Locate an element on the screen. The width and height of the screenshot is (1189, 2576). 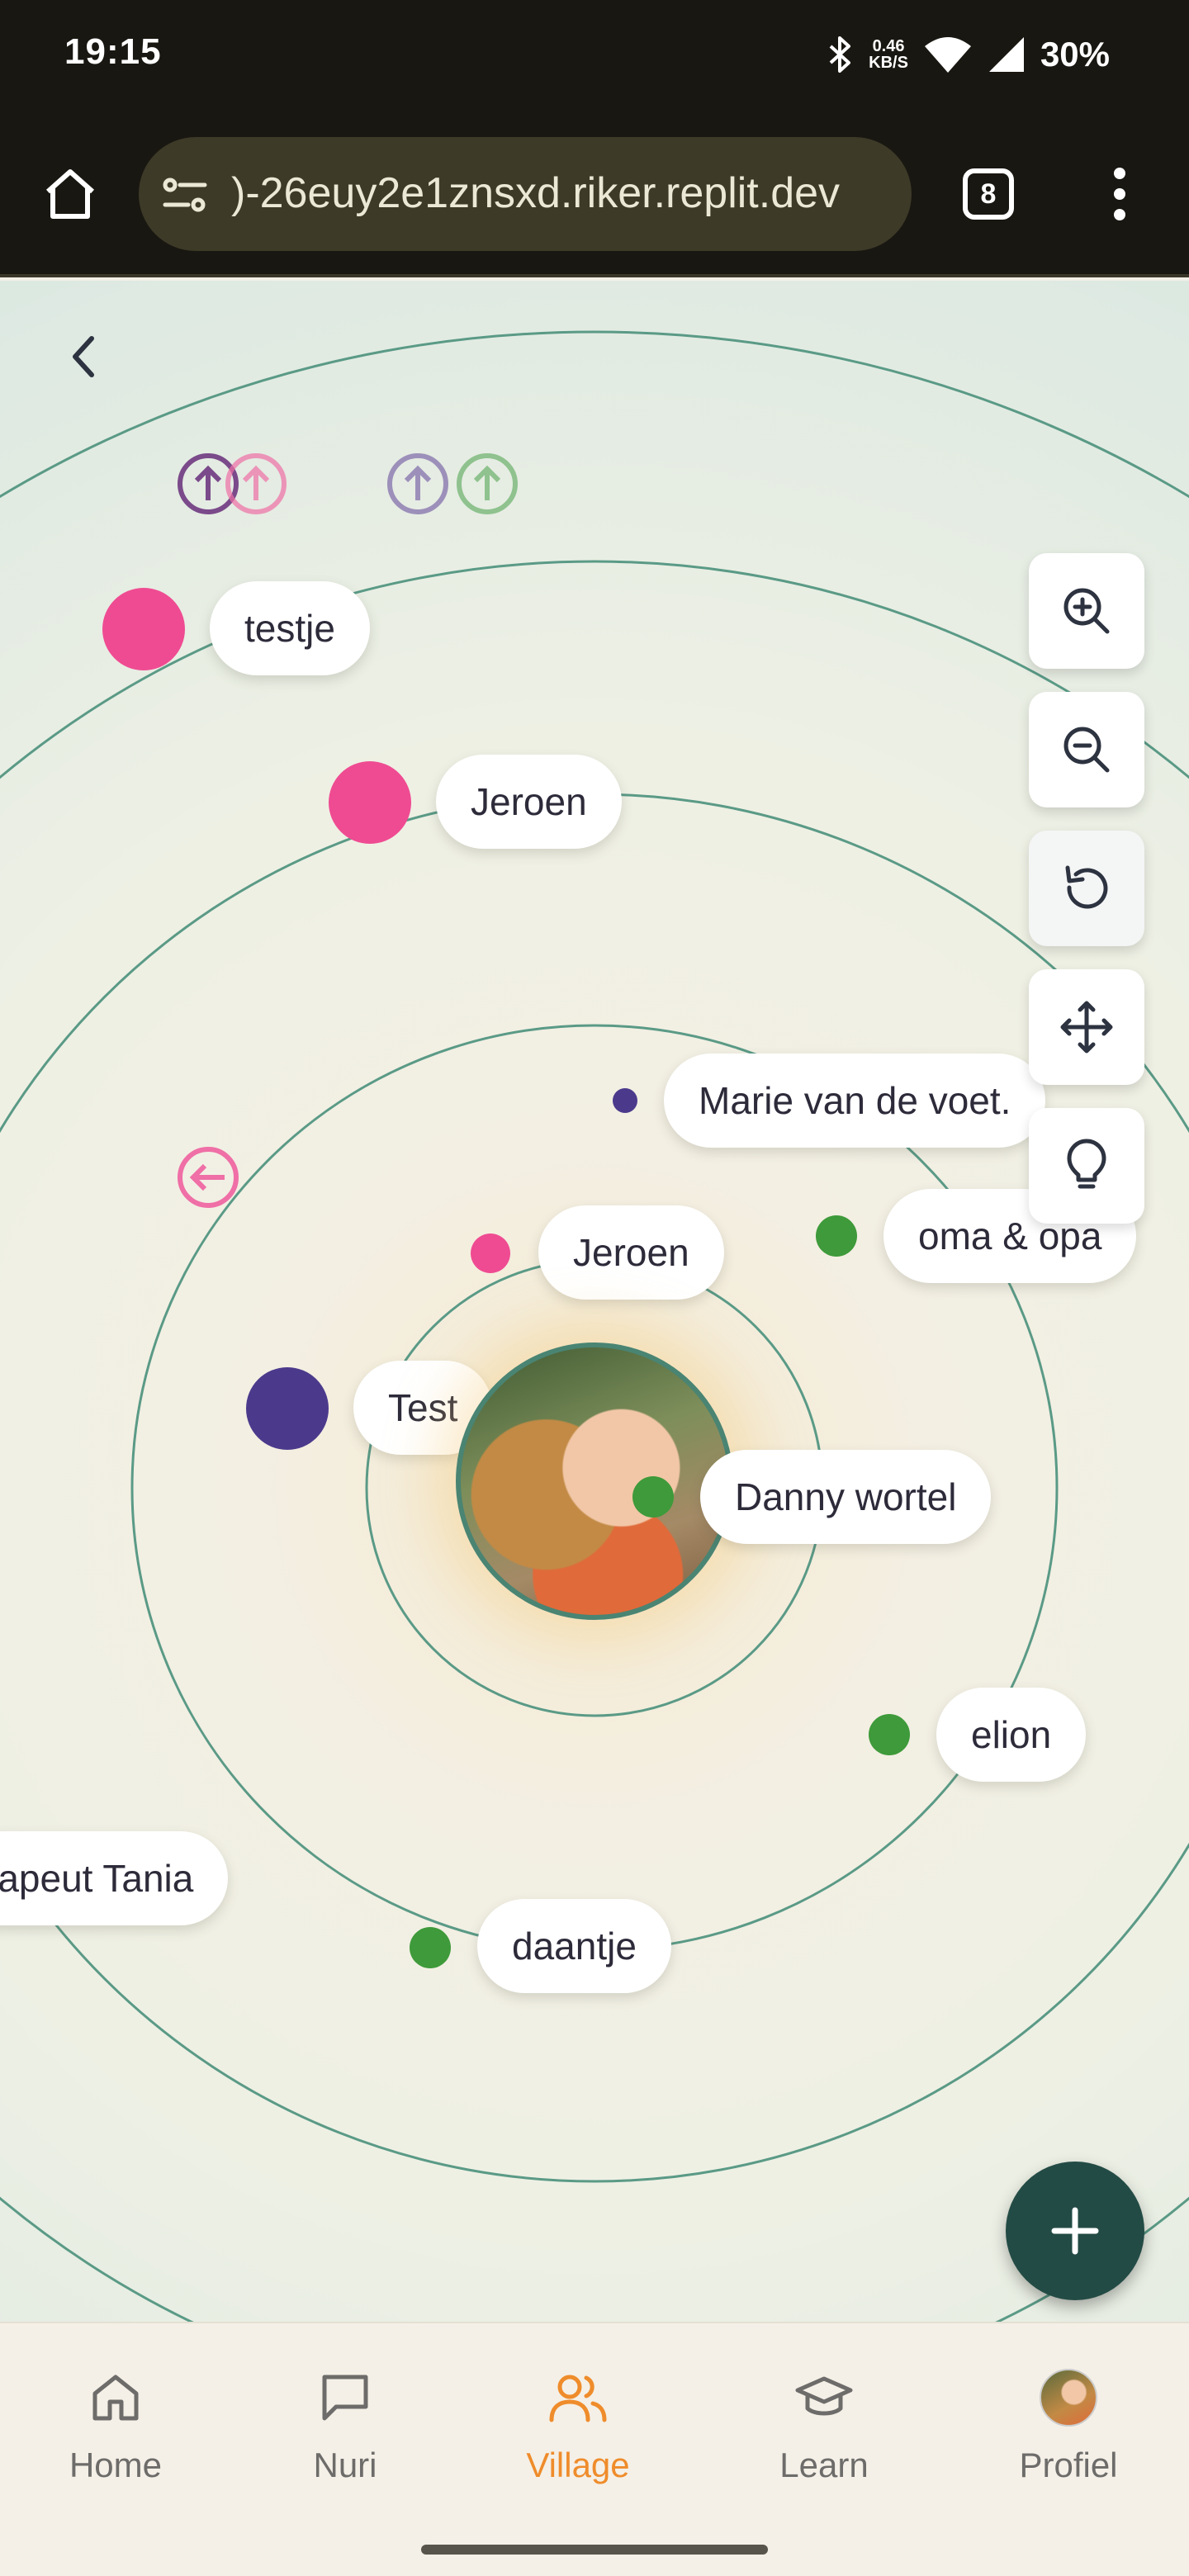
person-label: daantje is located at coordinates (574, 1946).